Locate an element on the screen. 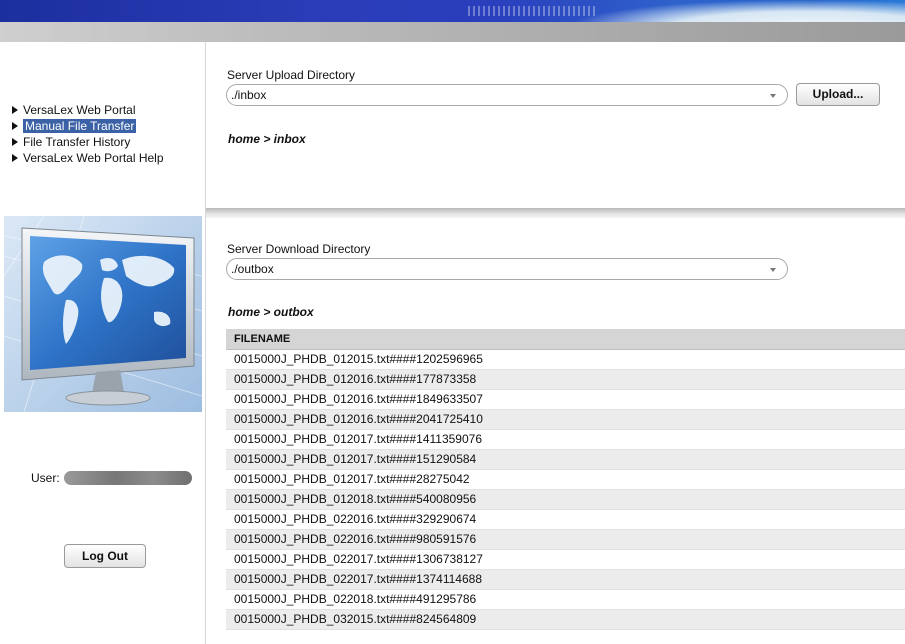 The image size is (905, 644). header-banner is located at coordinates (452, 11).